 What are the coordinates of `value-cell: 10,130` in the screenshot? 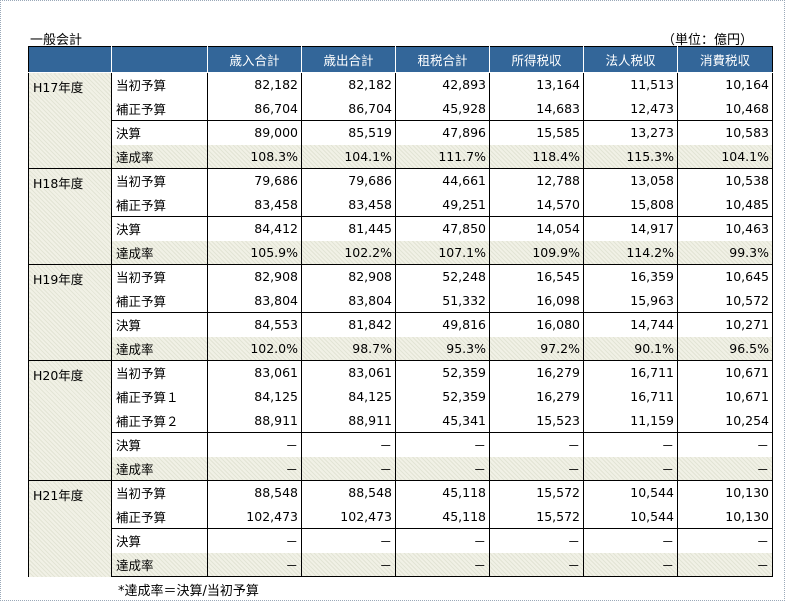 It's located at (725, 516).